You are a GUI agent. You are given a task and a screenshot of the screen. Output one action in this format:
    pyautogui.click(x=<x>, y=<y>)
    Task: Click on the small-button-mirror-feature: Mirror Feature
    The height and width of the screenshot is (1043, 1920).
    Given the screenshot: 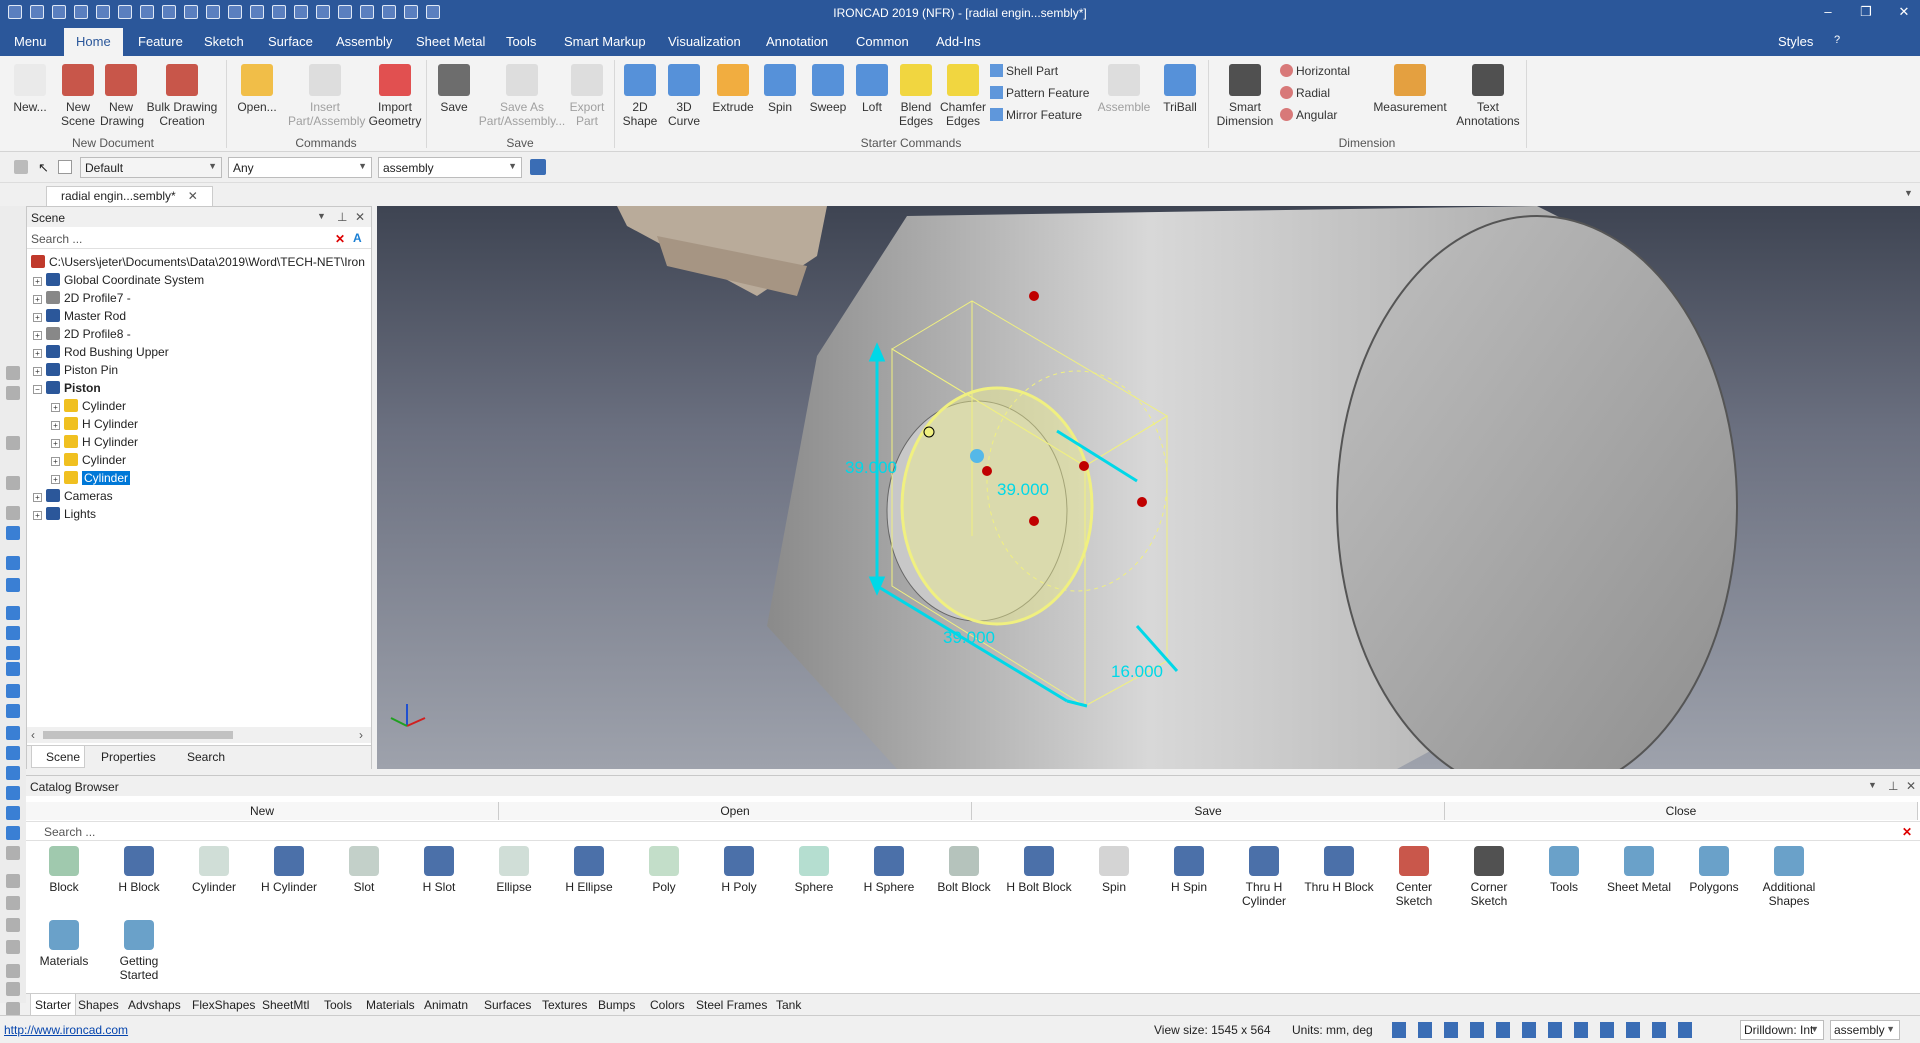 What is the action you would take?
    pyautogui.click(x=1036, y=115)
    